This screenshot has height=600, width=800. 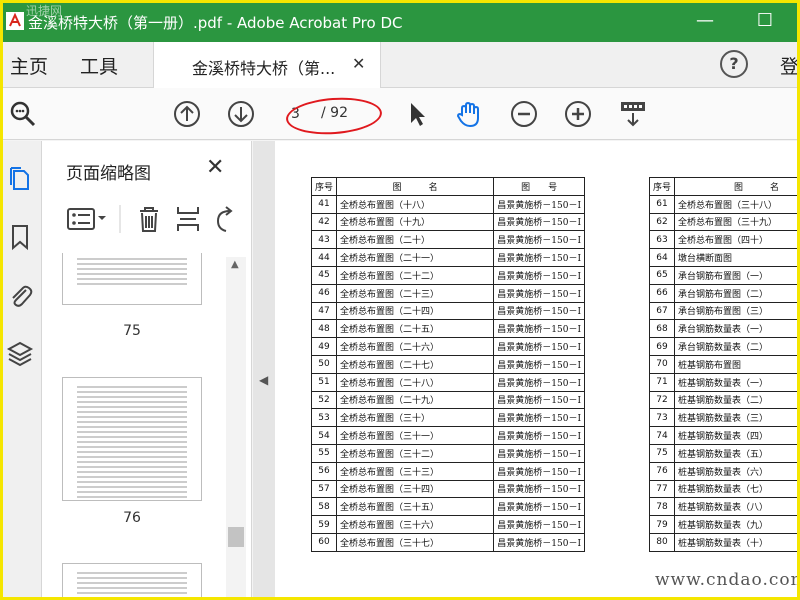 What do you see at coordinates (324, 400) in the screenshot?
I see `cell-seq: 52` at bounding box center [324, 400].